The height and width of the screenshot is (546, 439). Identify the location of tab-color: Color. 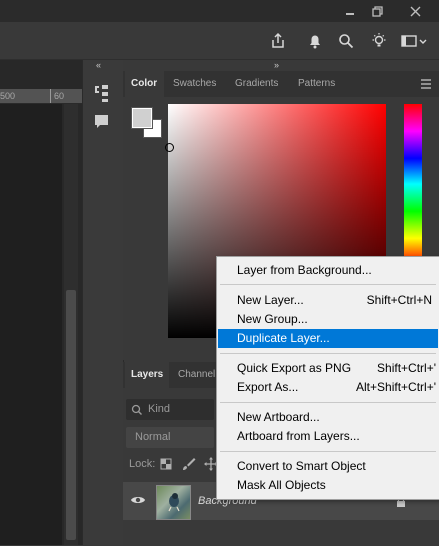
(144, 84).